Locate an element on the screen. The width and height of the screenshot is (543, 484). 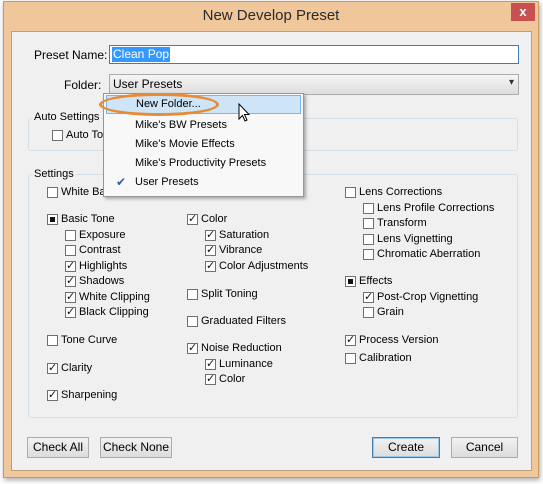
menu-item-mikes-bw-presets: Mike's BW Presets is located at coordinates (203, 125).